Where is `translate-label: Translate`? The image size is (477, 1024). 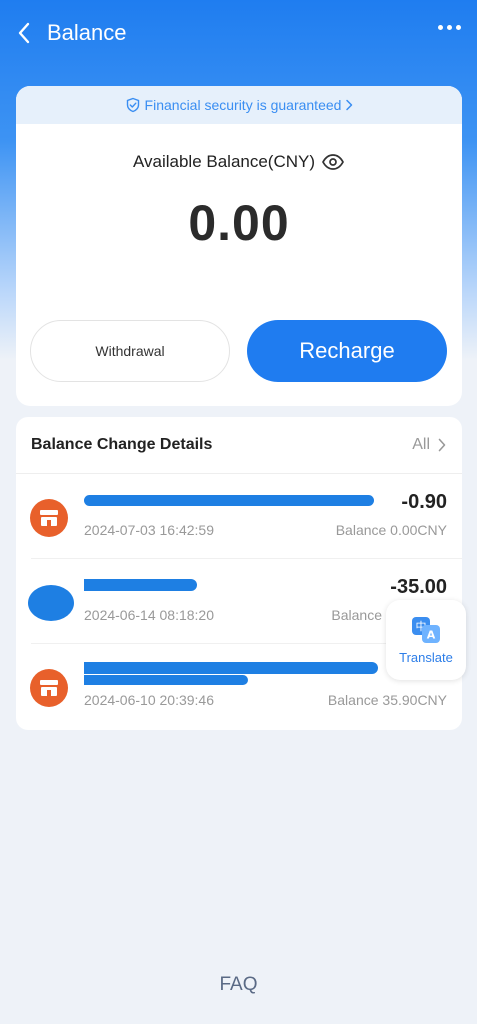
translate-label: Translate is located at coordinates (426, 657).